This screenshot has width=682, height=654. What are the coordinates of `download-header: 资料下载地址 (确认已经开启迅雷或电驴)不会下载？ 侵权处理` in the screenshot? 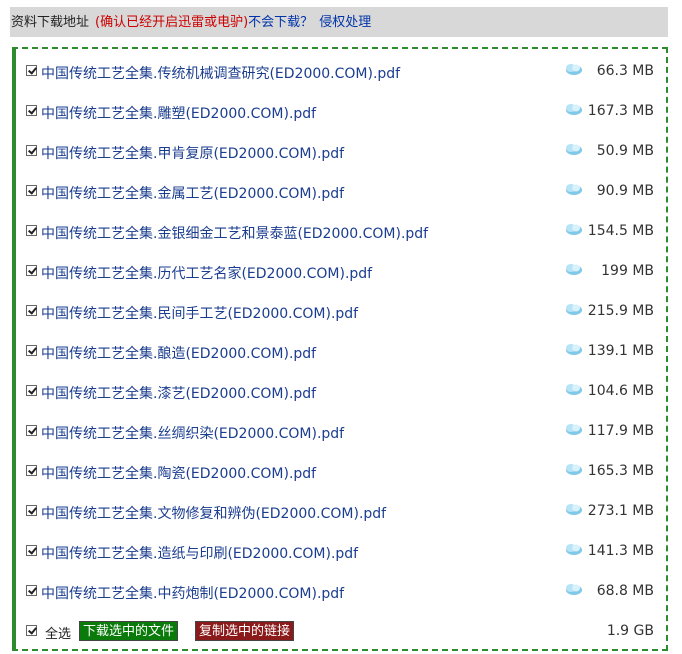 It's located at (339, 22).